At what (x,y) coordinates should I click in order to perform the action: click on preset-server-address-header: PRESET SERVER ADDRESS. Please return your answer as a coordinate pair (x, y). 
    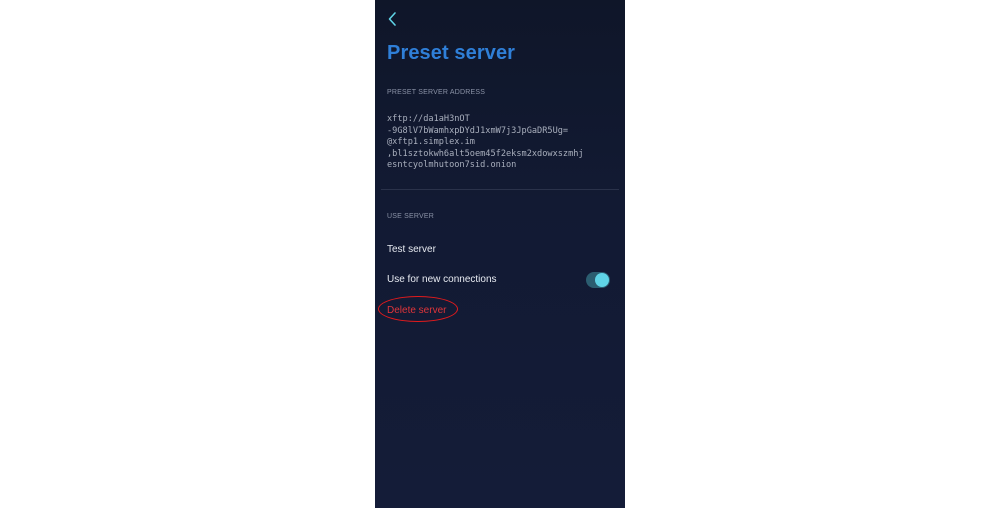
    Looking at the image, I should click on (436, 92).